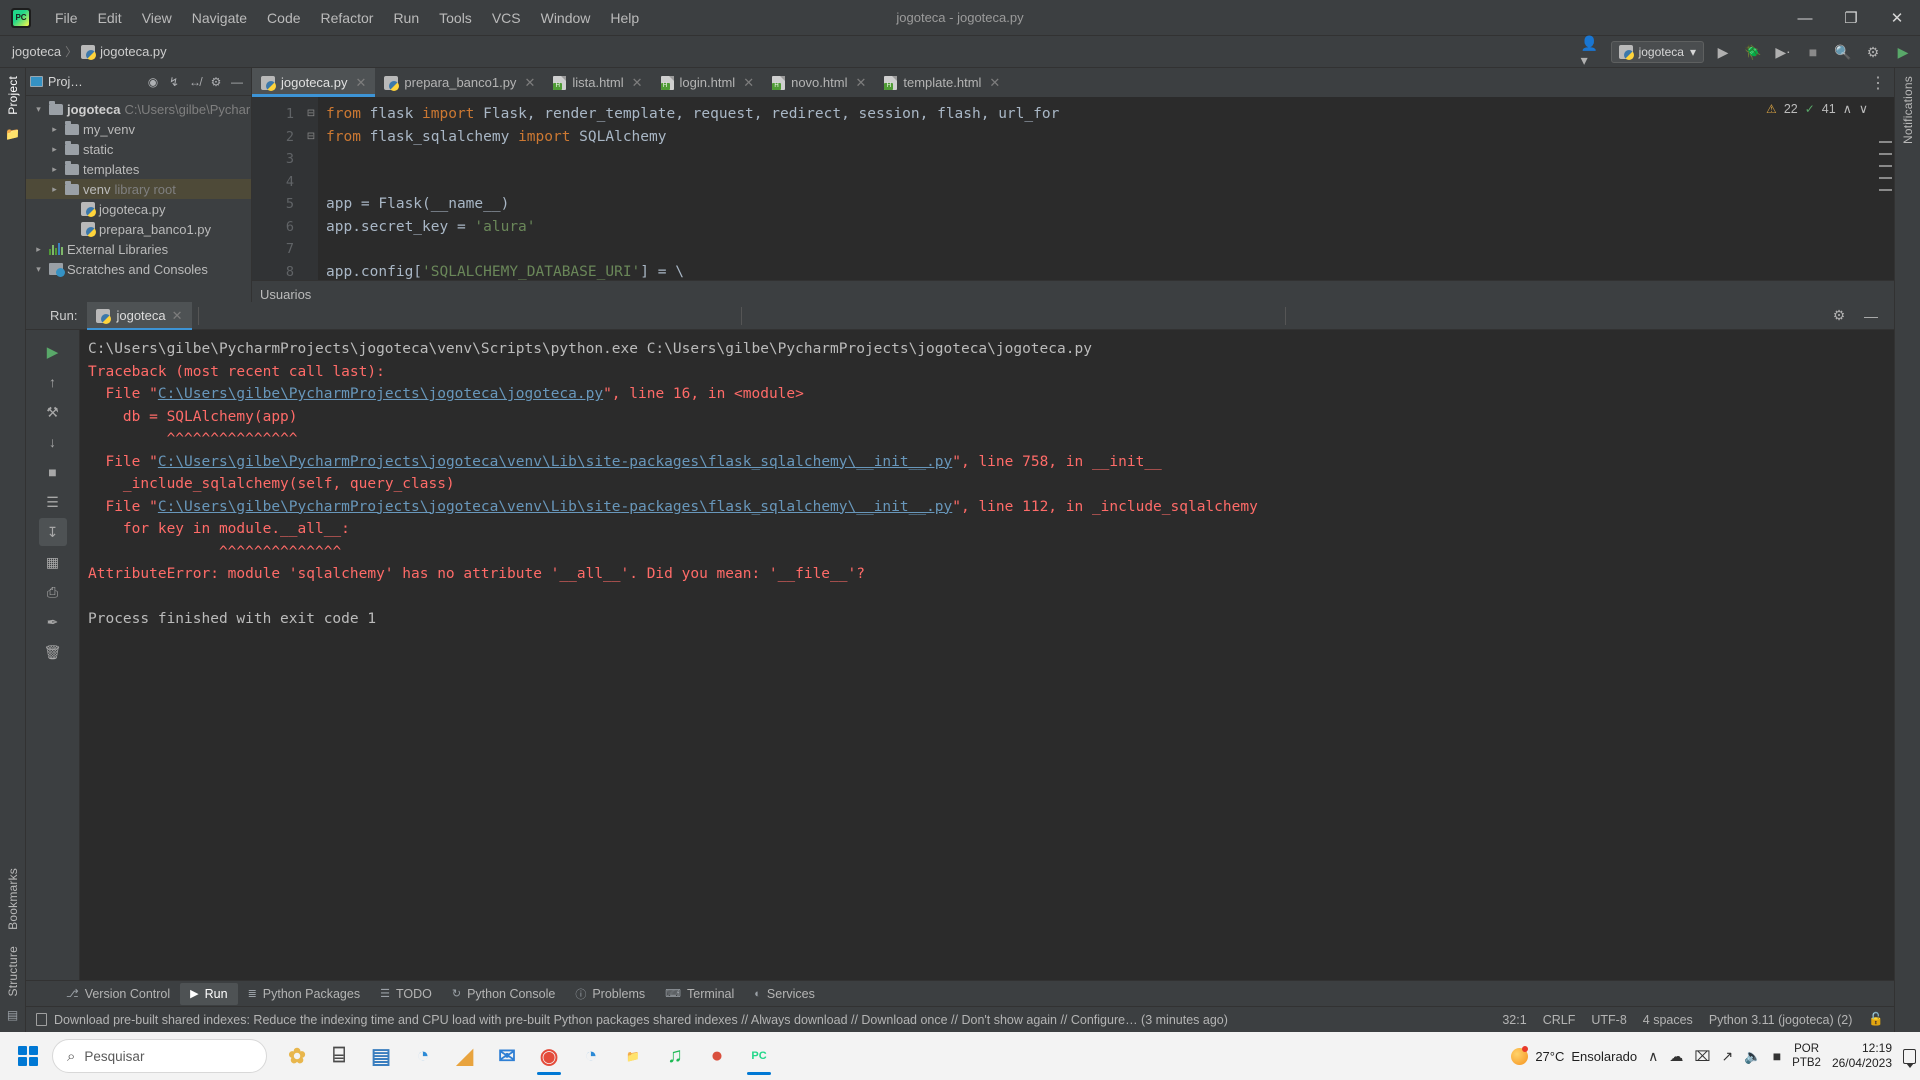 This screenshot has width=1920, height=1080. Describe the element at coordinates (13, 95) in the screenshot. I see `strip-project-label: Project` at that location.